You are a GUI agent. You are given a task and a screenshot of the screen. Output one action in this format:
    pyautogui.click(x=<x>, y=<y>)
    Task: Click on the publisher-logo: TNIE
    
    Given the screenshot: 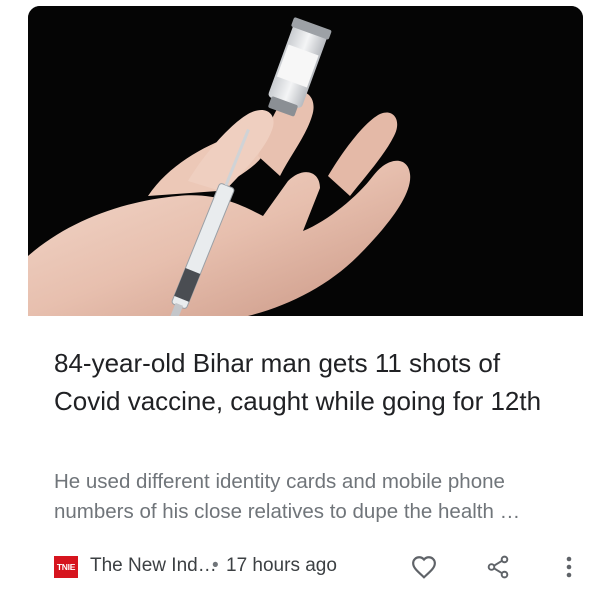 What is the action you would take?
    pyautogui.click(x=66, y=567)
    